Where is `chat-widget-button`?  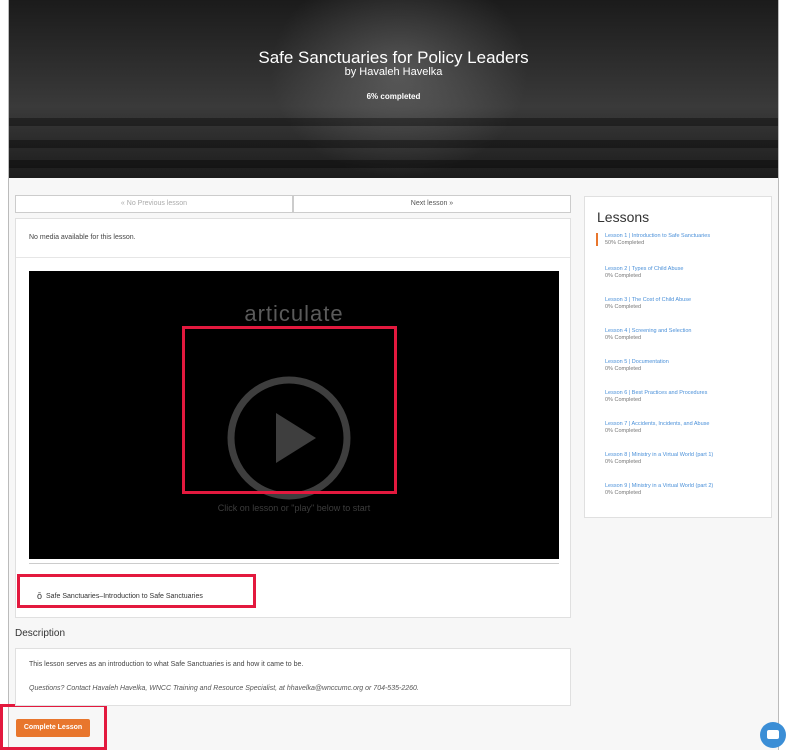 chat-widget-button is located at coordinates (773, 735).